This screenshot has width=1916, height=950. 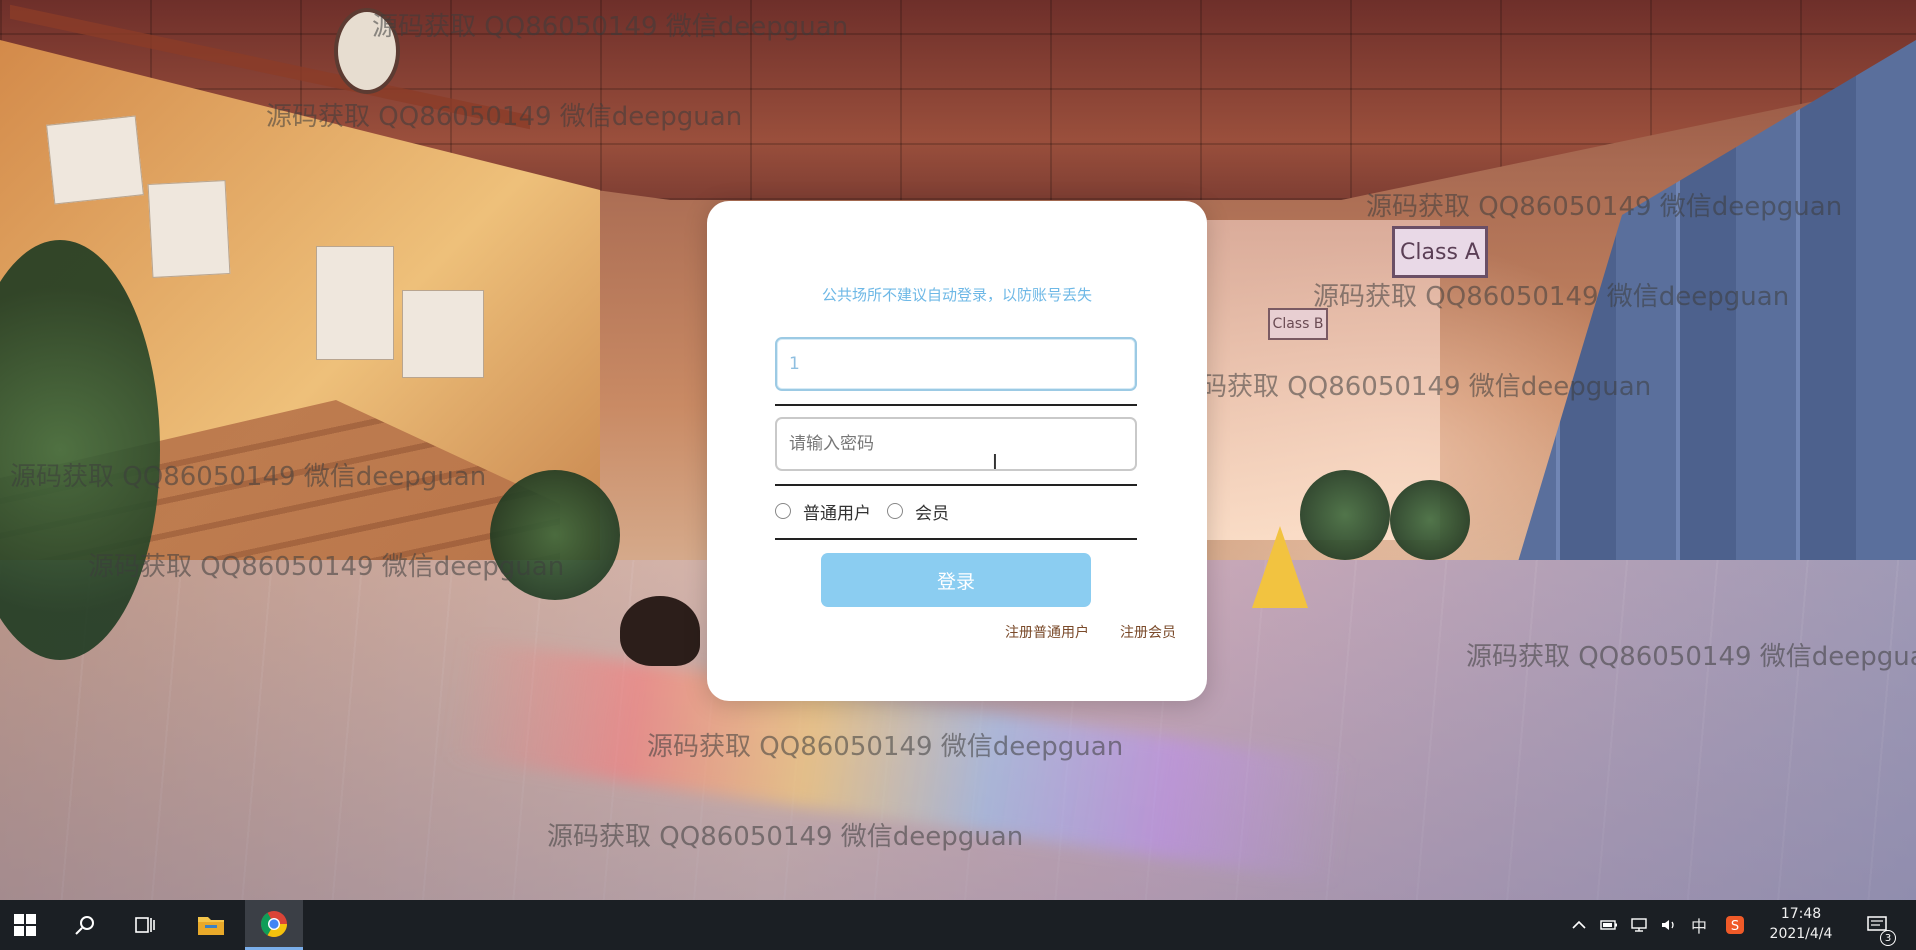 I want to click on task-view-icon, so click(x=145, y=925).